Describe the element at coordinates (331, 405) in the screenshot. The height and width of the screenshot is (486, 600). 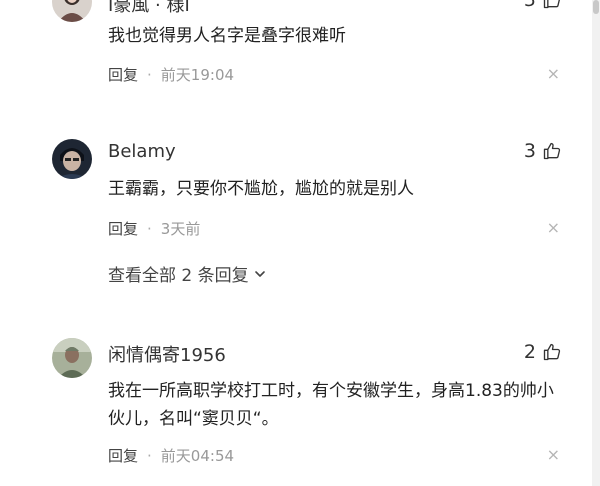
I see `comment-text: 我在一所高职学校打工时，有个安徽学生，身高1.83的帅小伙儿，名叫“窦贝贝“。` at that location.